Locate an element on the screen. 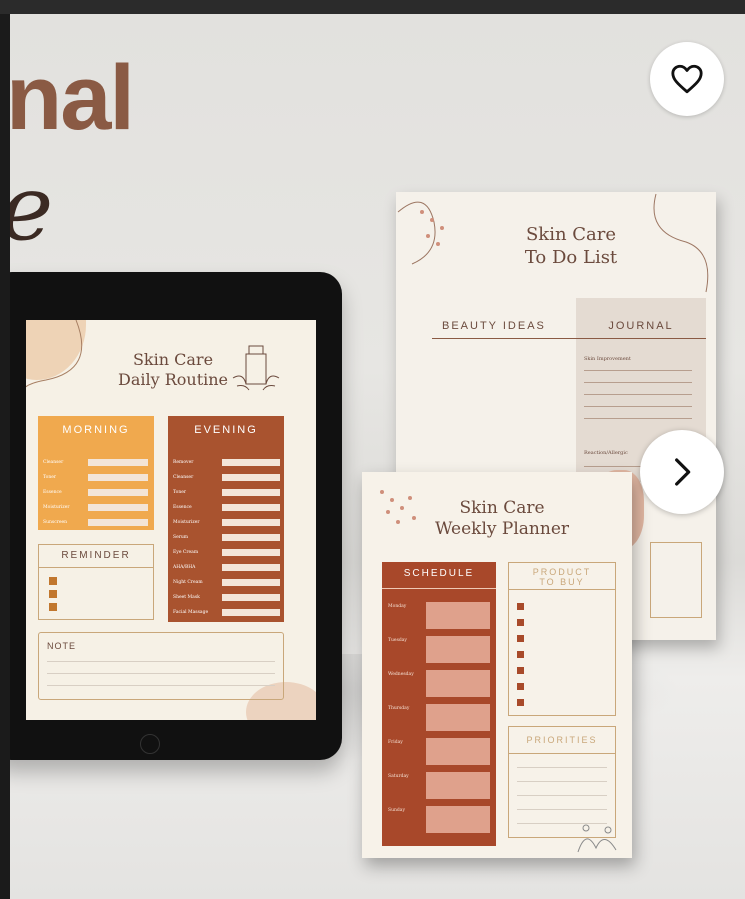 The height and width of the screenshot is (899, 745). day-label: Thursday is located at coordinates (399, 708).